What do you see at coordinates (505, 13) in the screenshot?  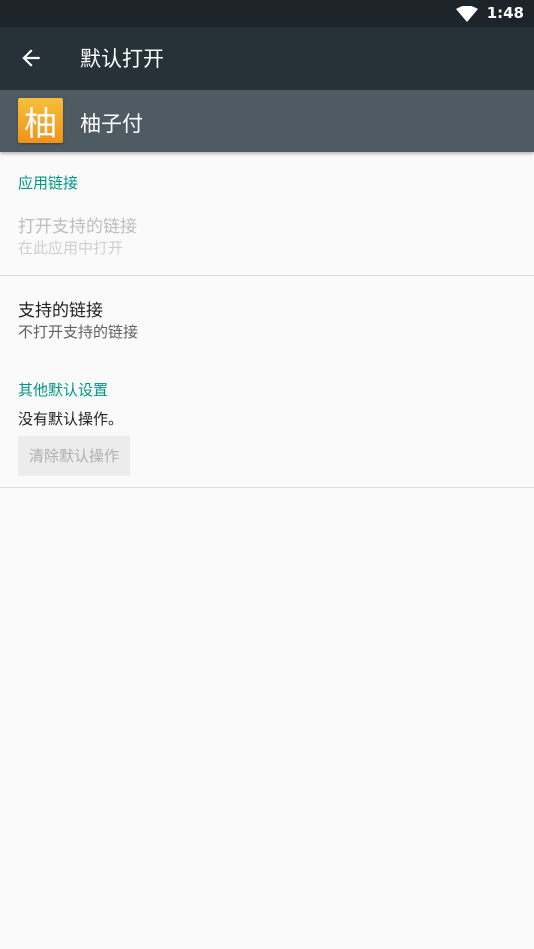 I see `status-time: 1:48` at bounding box center [505, 13].